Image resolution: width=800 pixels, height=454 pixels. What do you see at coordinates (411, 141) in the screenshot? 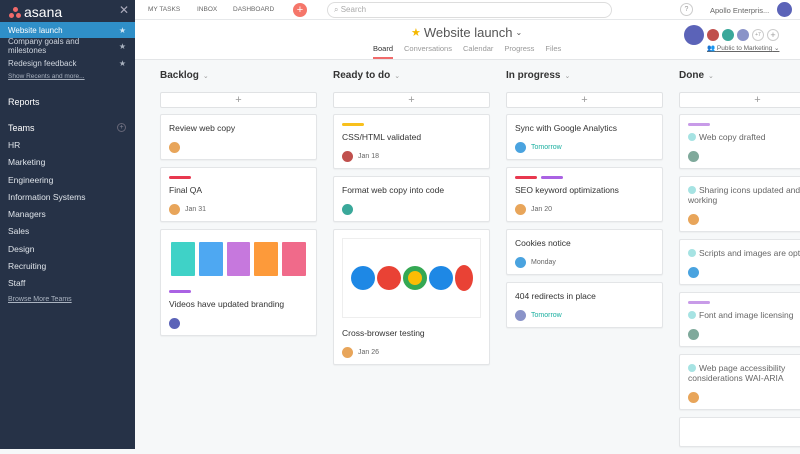
I see `task-card: CSS/HTML validated Jan 18` at bounding box center [411, 141].